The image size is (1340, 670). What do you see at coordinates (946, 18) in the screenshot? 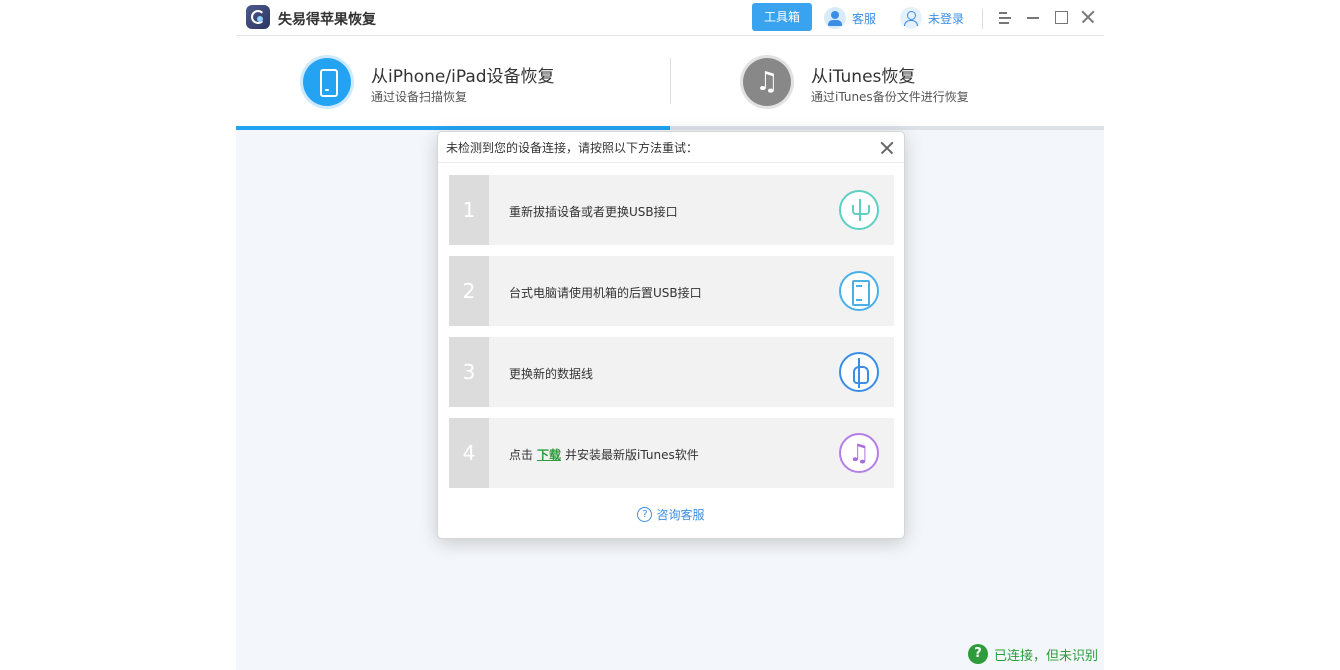
I see `login-label: 未登录` at bounding box center [946, 18].